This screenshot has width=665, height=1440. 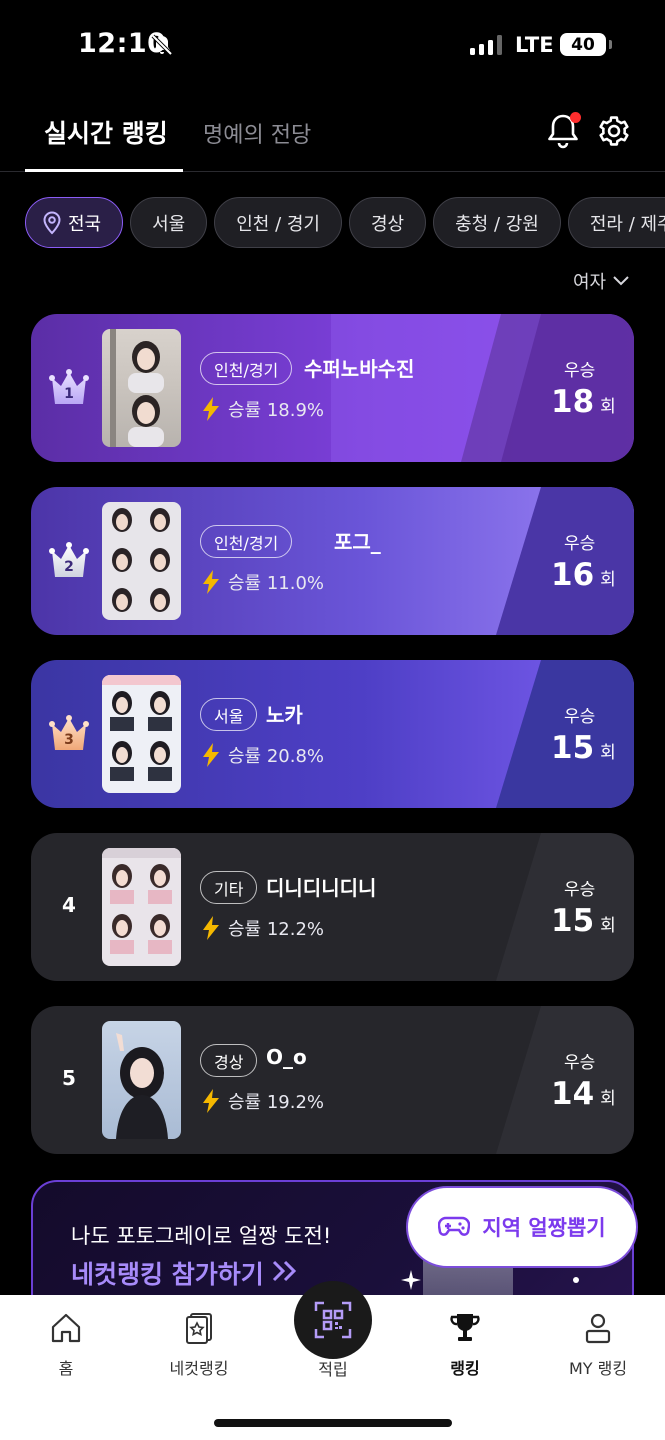 What do you see at coordinates (583, 402) in the screenshot?
I see `win-count: 18 회` at bounding box center [583, 402].